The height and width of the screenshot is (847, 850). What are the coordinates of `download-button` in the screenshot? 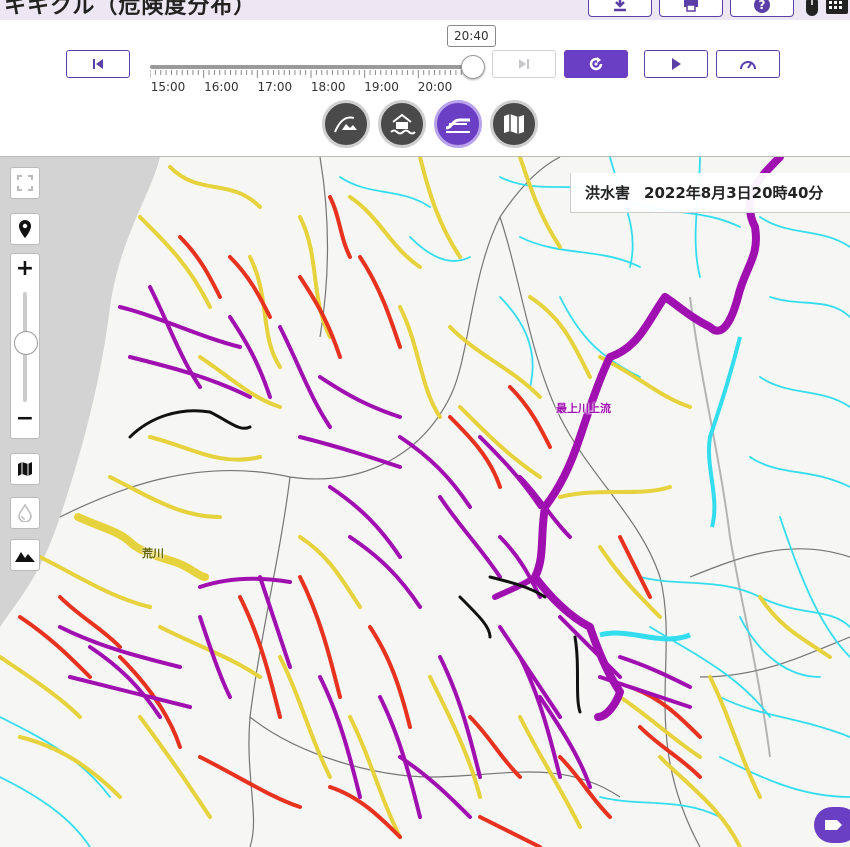 It's located at (620, 8).